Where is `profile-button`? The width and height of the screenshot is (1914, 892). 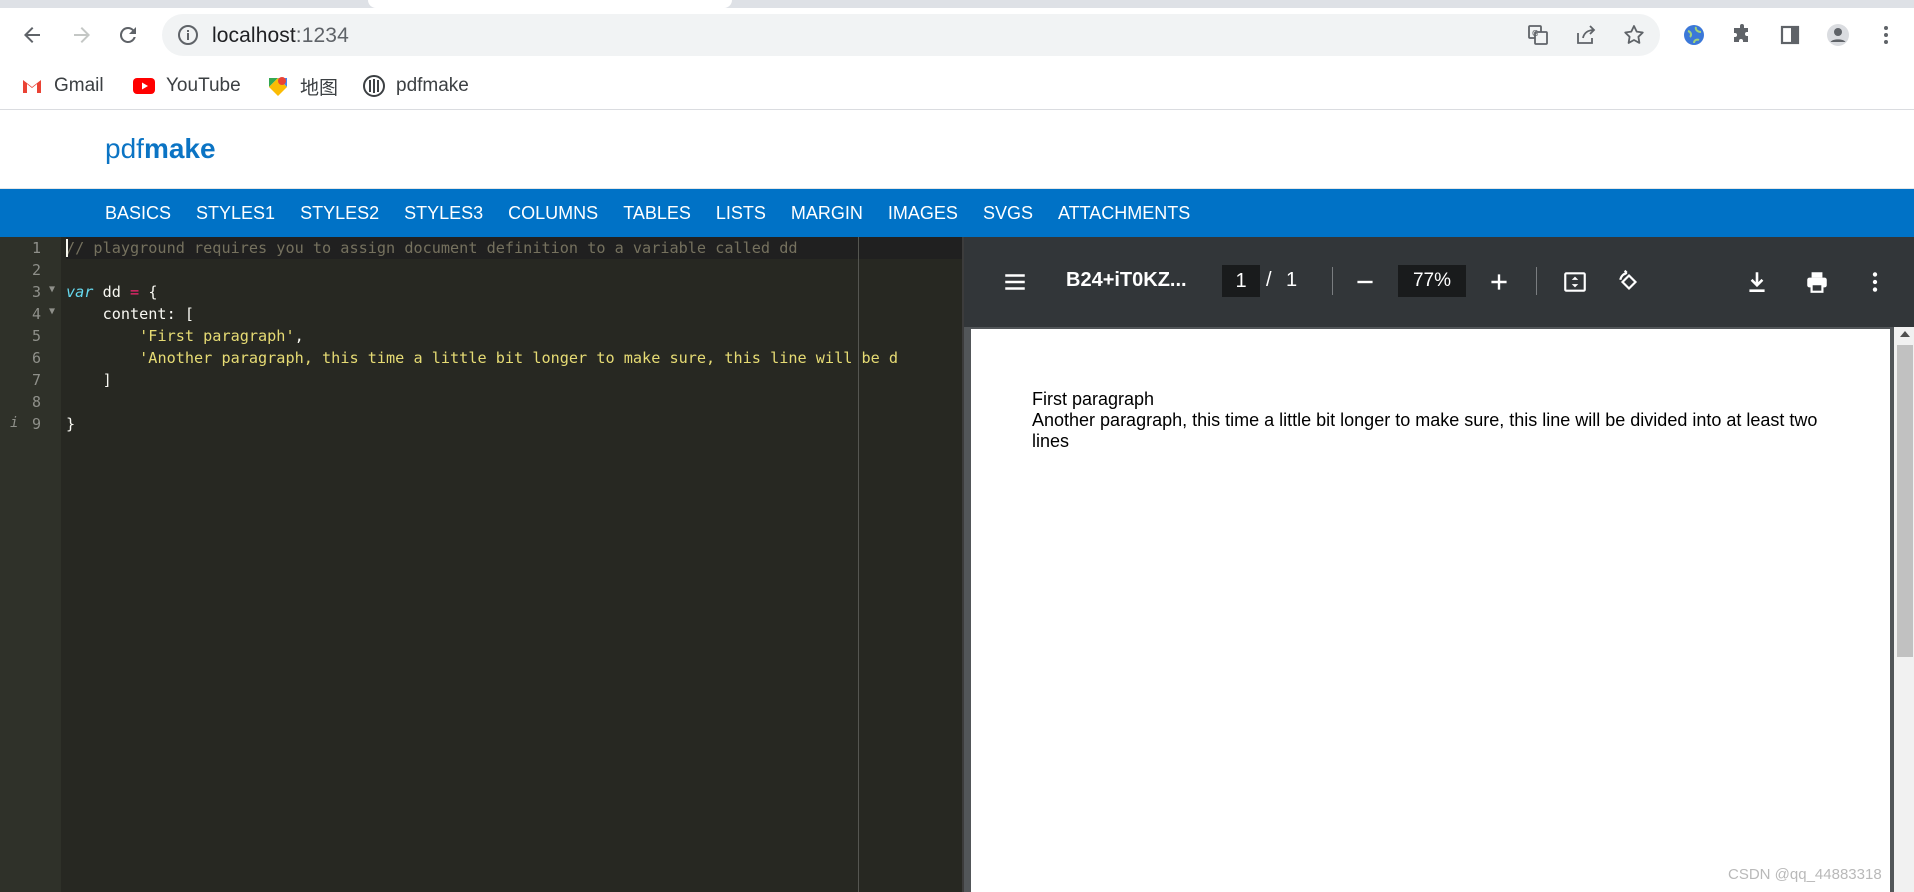 profile-button is located at coordinates (1838, 35).